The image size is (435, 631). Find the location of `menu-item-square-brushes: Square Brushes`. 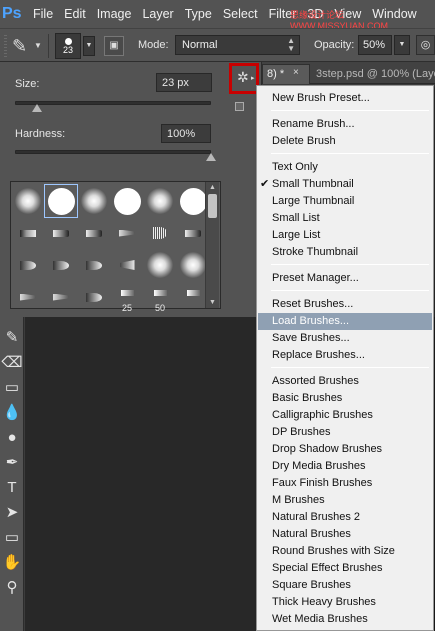

menu-item-square-brushes: Square Brushes is located at coordinates (345, 585).